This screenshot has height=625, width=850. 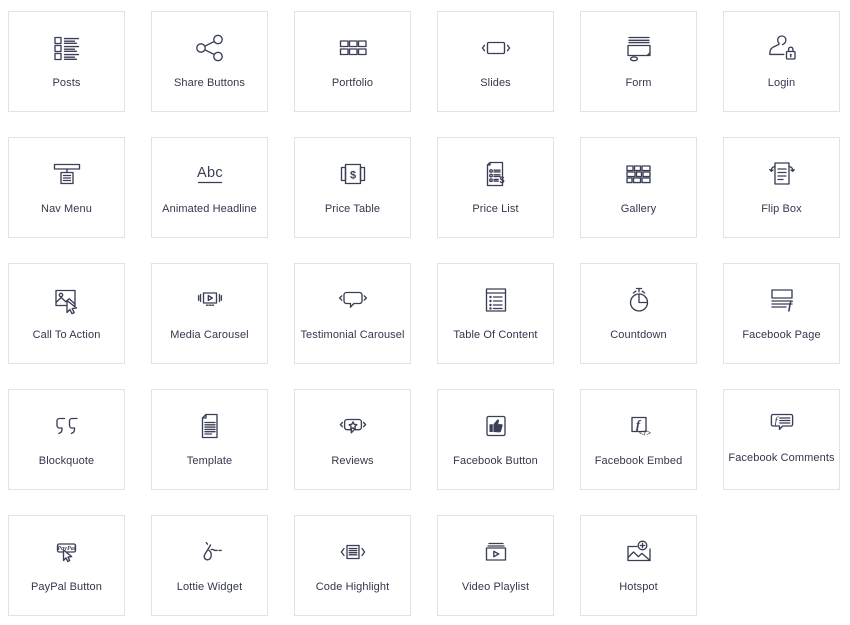 I want to click on widget-label: Call To Action, so click(x=66, y=335).